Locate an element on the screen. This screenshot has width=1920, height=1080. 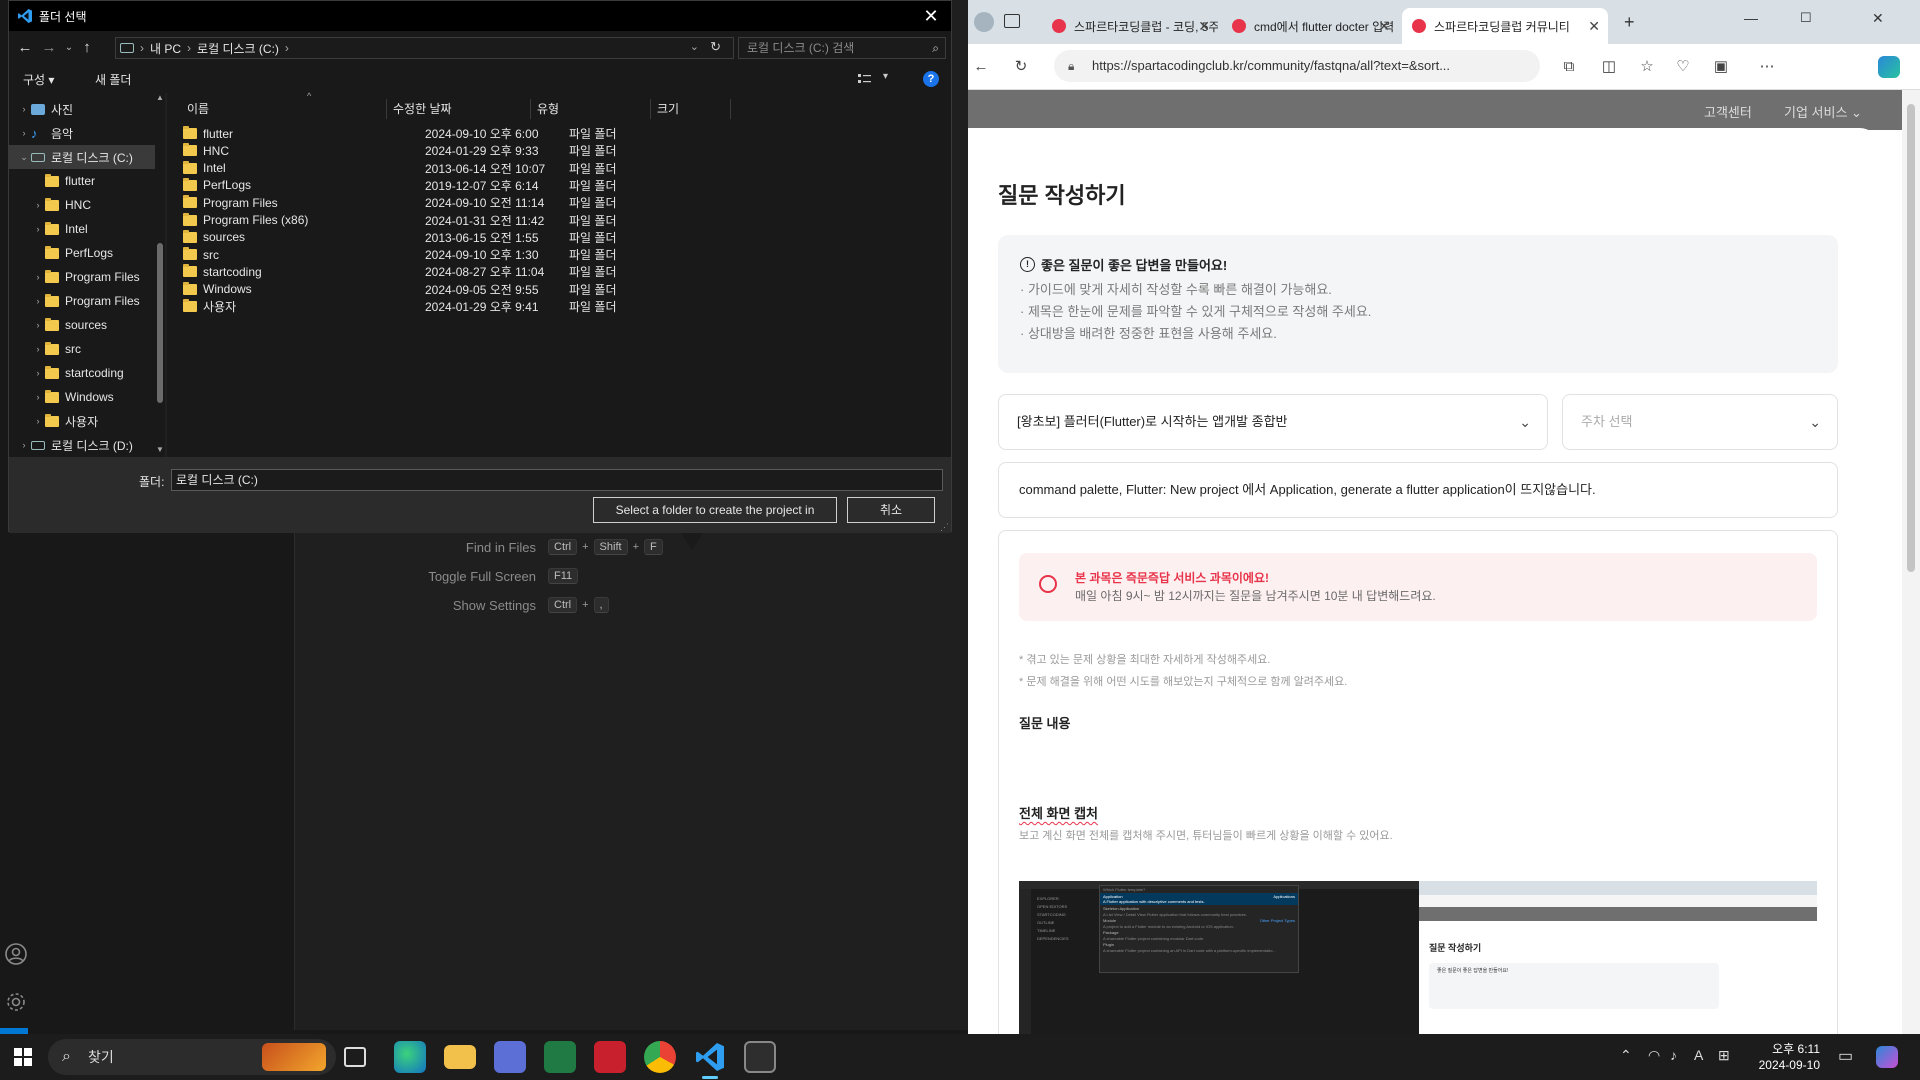
breadcrumb-drive-c: 로컬 디스크 (C:) is located at coordinates (238, 48).